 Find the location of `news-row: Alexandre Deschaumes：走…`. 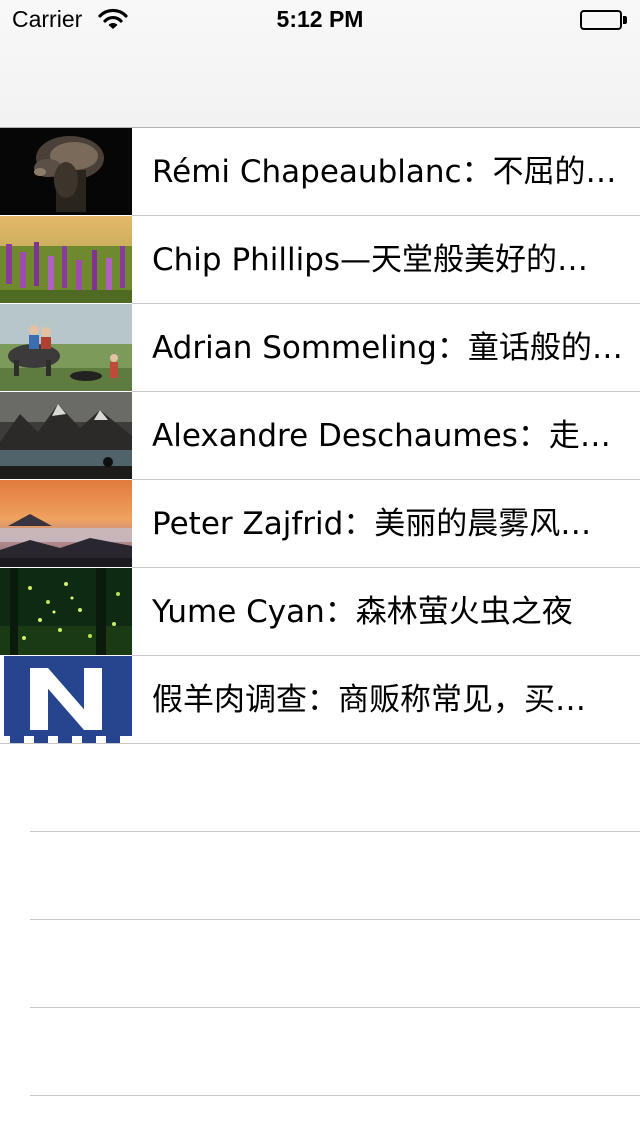

news-row: Alexandre Deschaumes：走… is located at coordinates (320, 436).